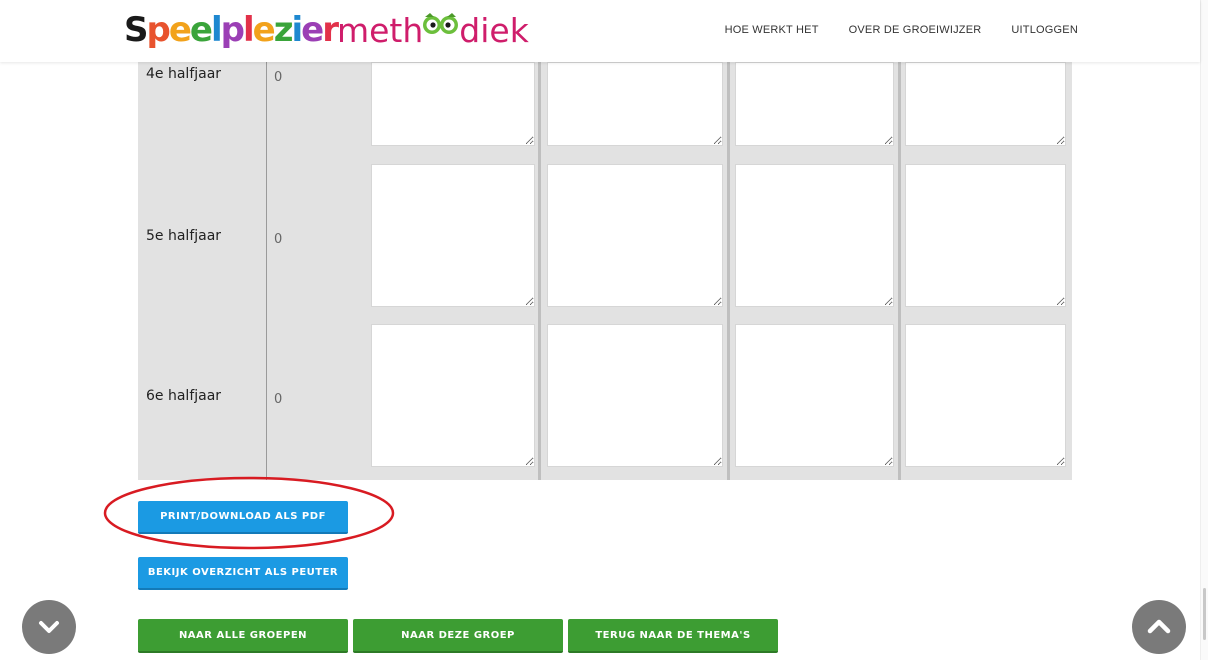  I want to click on logo-word-speelplezier: Speelplezier, so click(231, 30).